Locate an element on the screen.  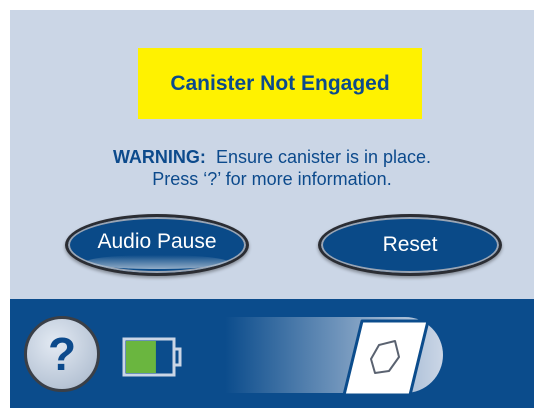
battery-icon is located at coordinates (152, 357).